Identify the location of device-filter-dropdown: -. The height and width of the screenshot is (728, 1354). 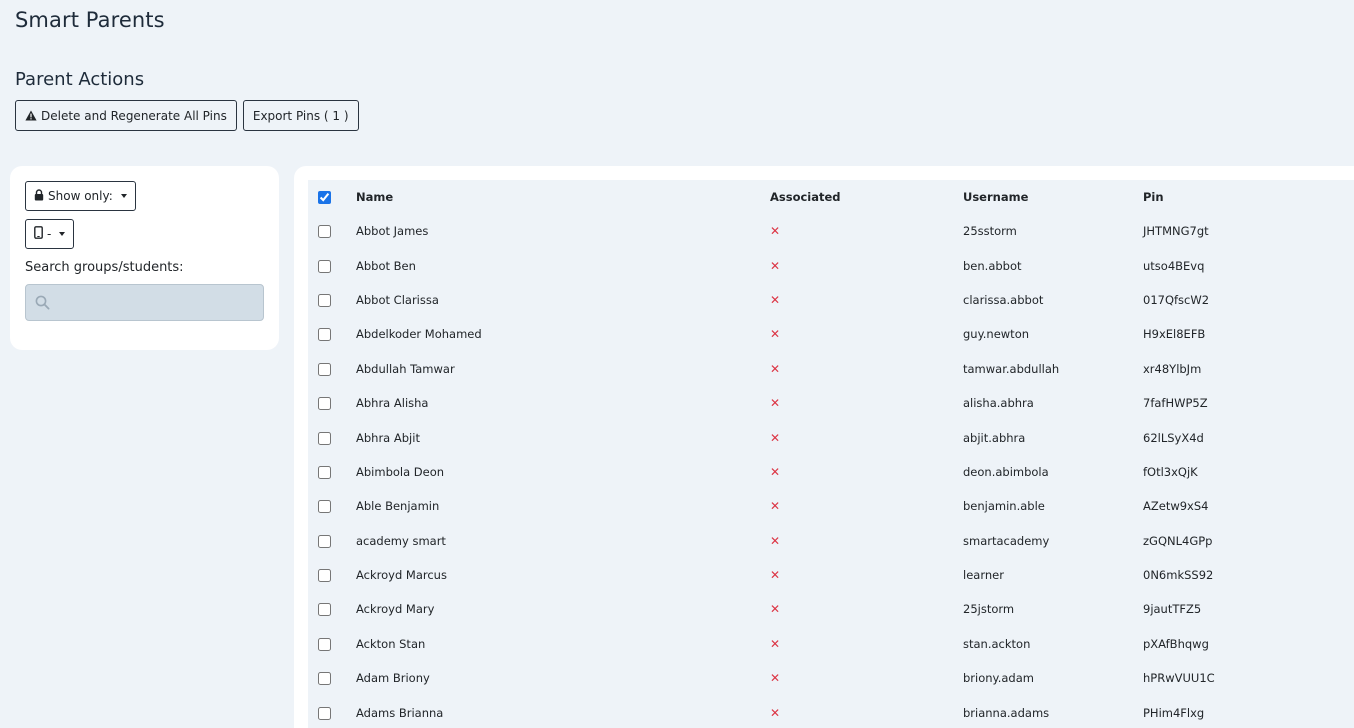
(50, 234).